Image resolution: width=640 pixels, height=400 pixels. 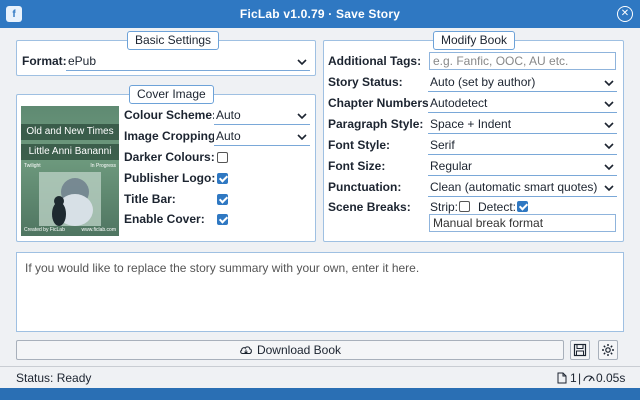 What do you see at coordinates (442, 145) in the screenshot?
I see `font-style-value: Serif` at bounding box center [442, 145].